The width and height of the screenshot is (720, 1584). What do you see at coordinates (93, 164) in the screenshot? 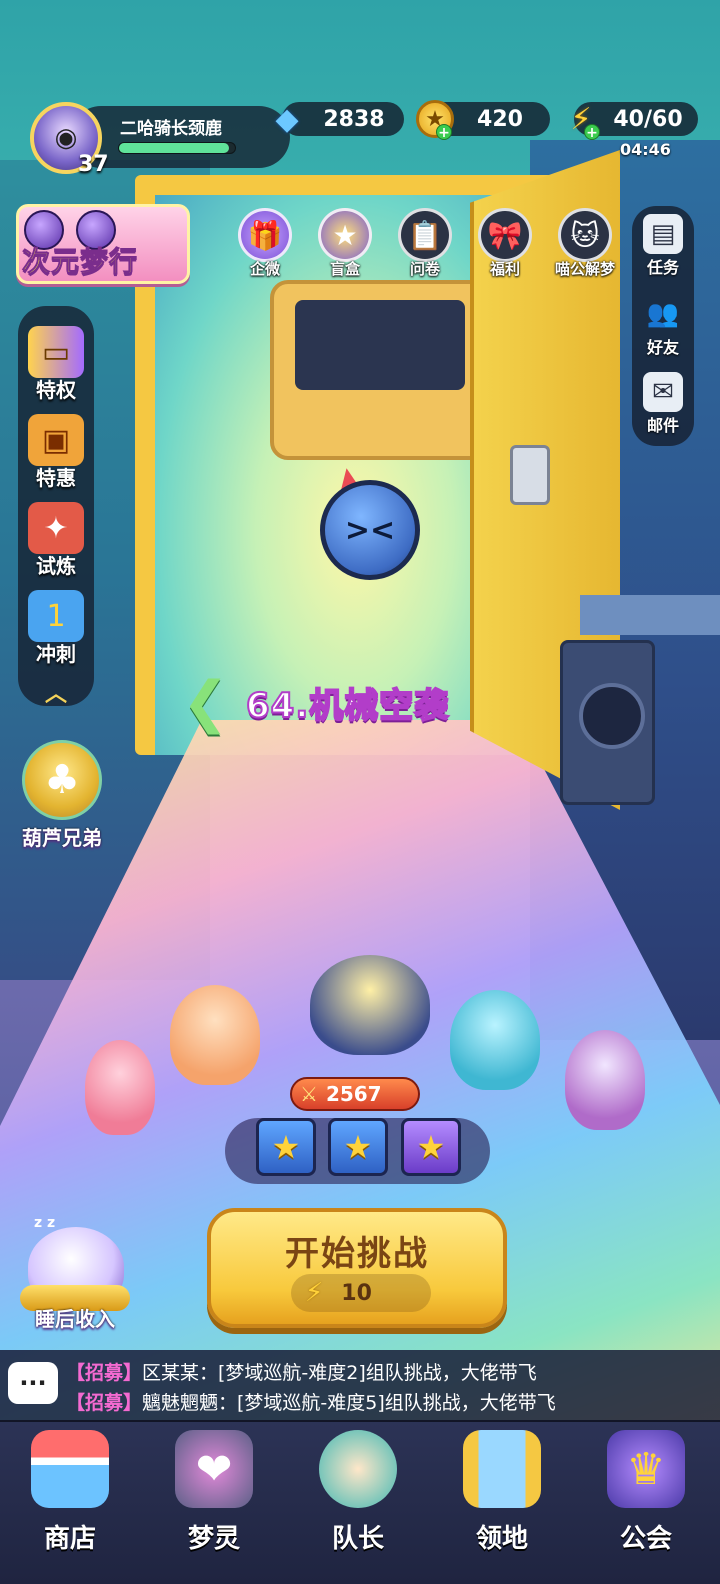
I see `player-level: 37` at bounding box center [93, 164].